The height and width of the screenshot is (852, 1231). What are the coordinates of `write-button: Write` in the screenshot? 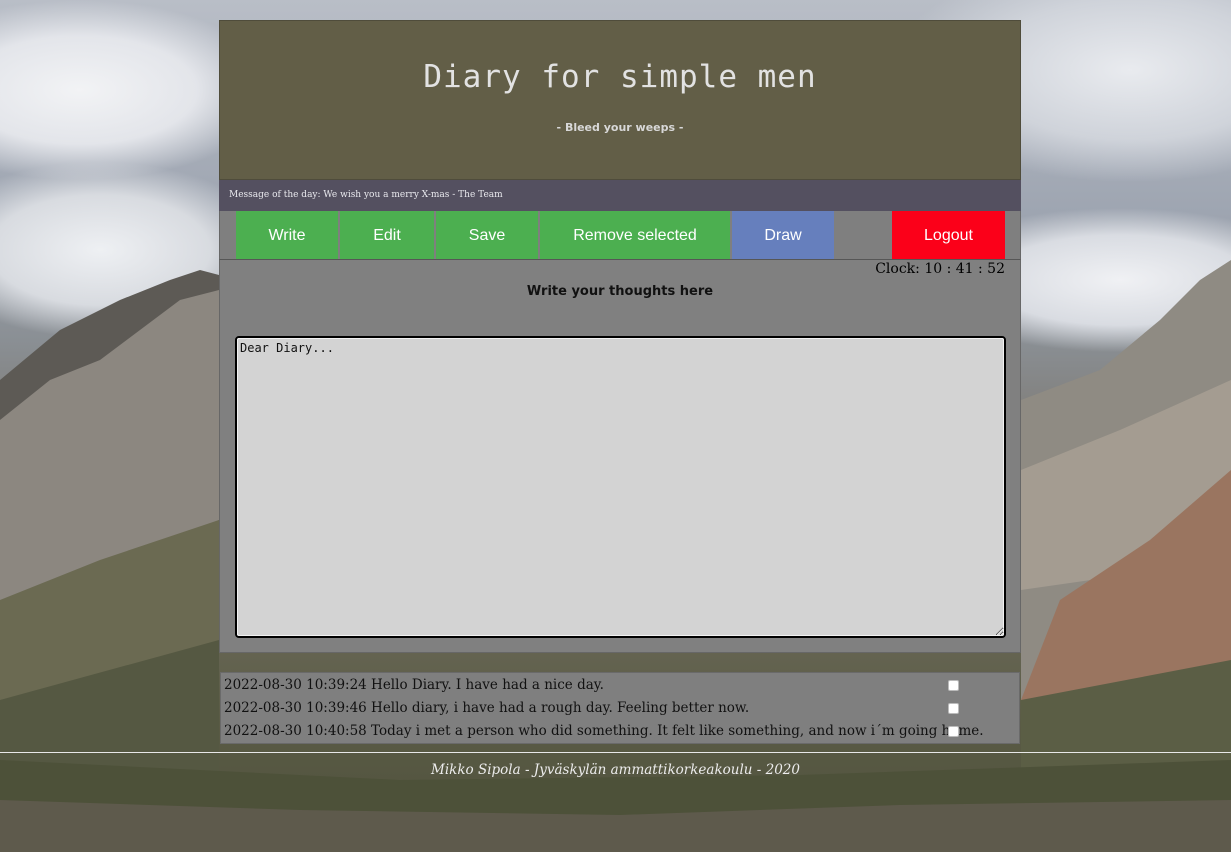 It's located at (287, 235).